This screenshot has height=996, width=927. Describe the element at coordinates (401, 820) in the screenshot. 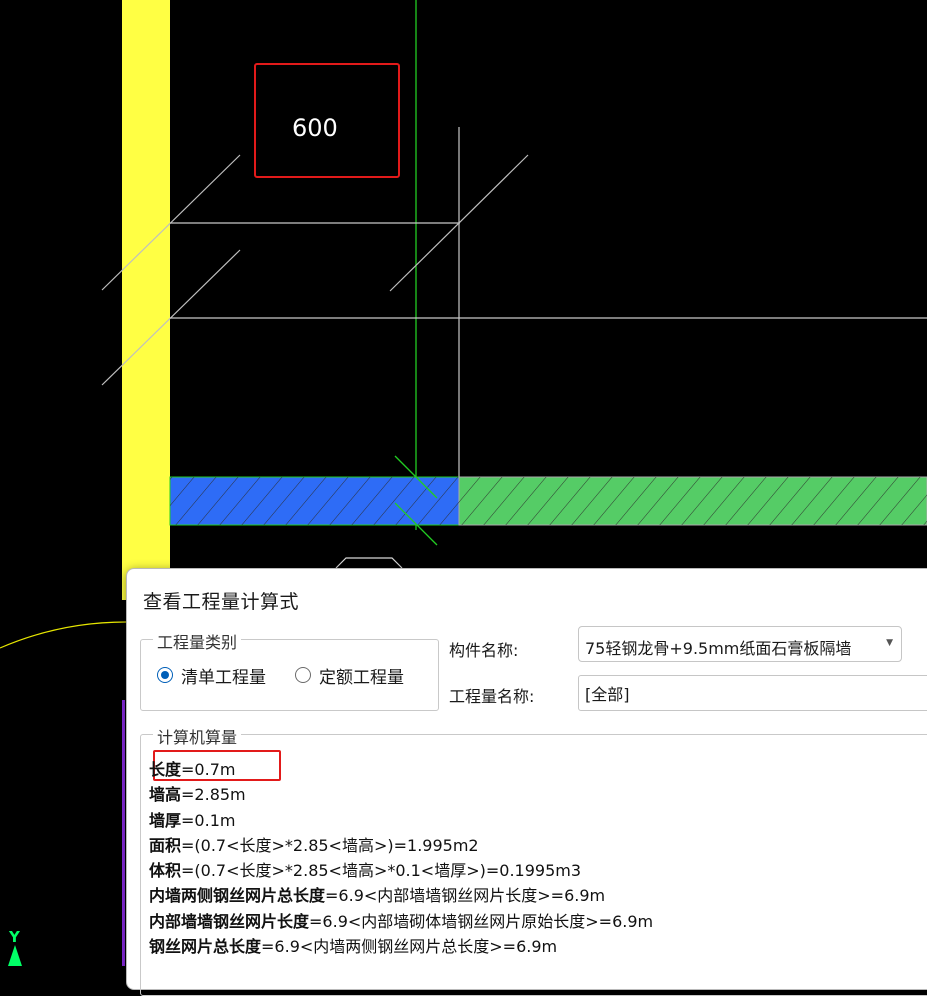

I see `calc-line-wall-thickness: 墙厚=0.1m` at that location.